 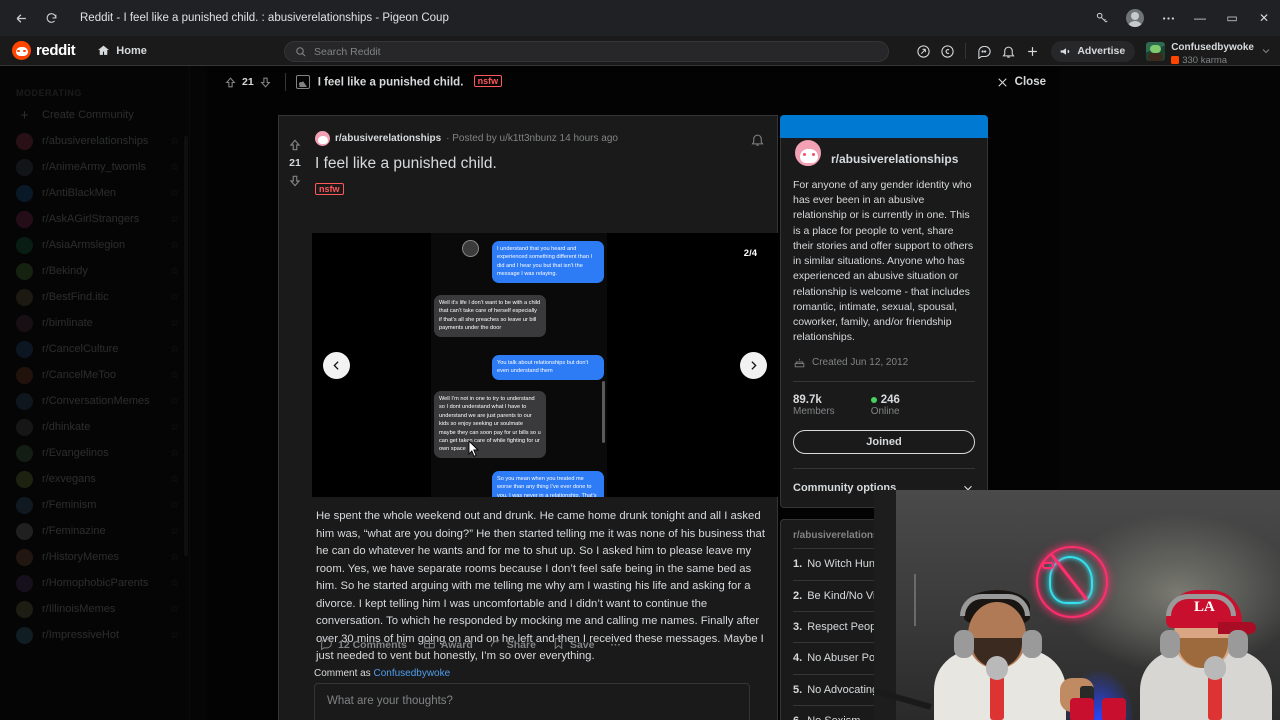 What do you see at coordinates (285, 82) in the screenshot?
I see `divider` at bounding box center [285, 82].